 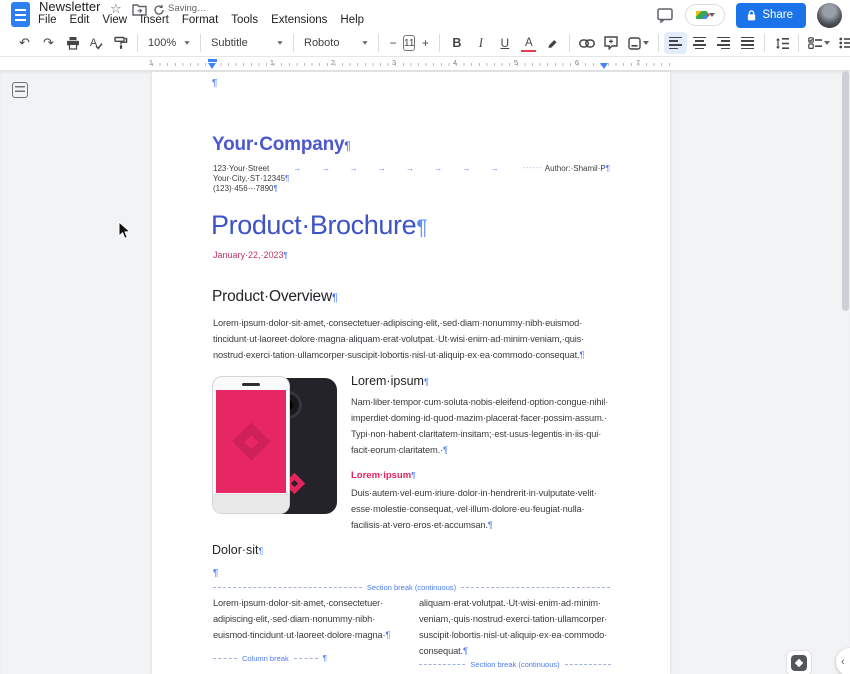 I want to click on meet-camera-icon, so click(x=702, y=15).